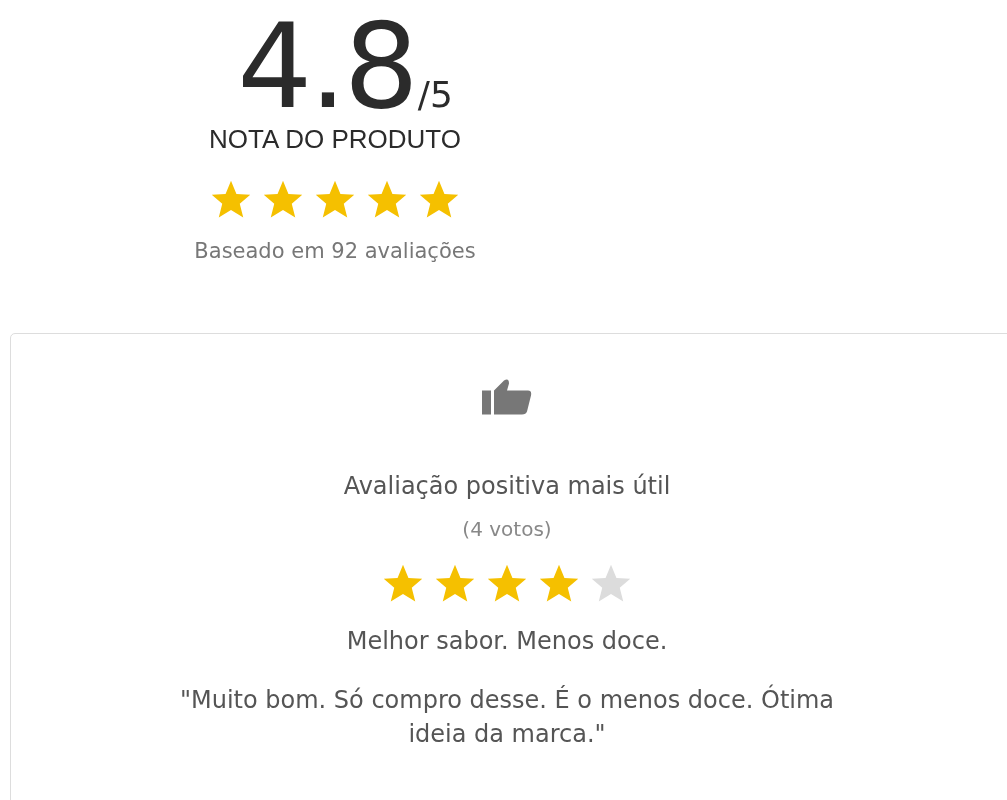 Image resolution: width=1007 pixels, height=800 pixels. What do you see at coordinates (507, 529) in the screenshot?
I see `vote-count: (4 votos)` at bounding box center [507, 529].